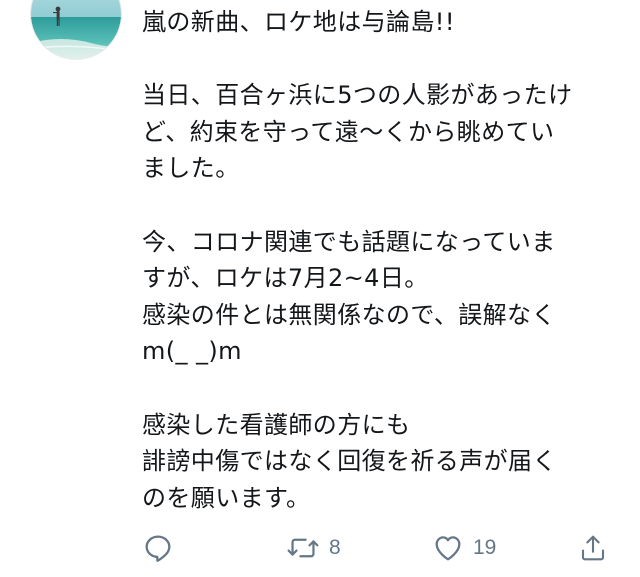  I want to click on reply-icon, so click(158, 548).